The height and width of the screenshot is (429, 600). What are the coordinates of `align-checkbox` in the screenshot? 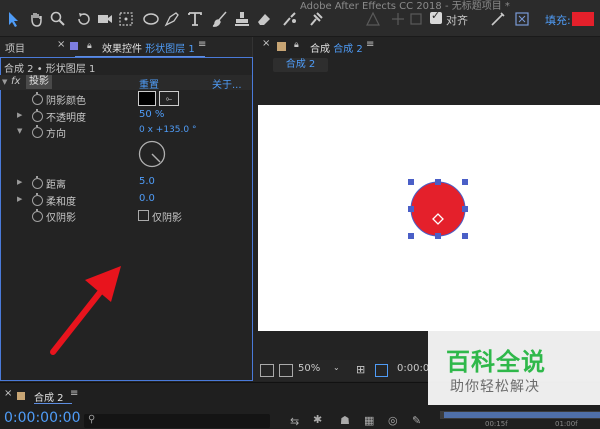 It's located at (436, 16).